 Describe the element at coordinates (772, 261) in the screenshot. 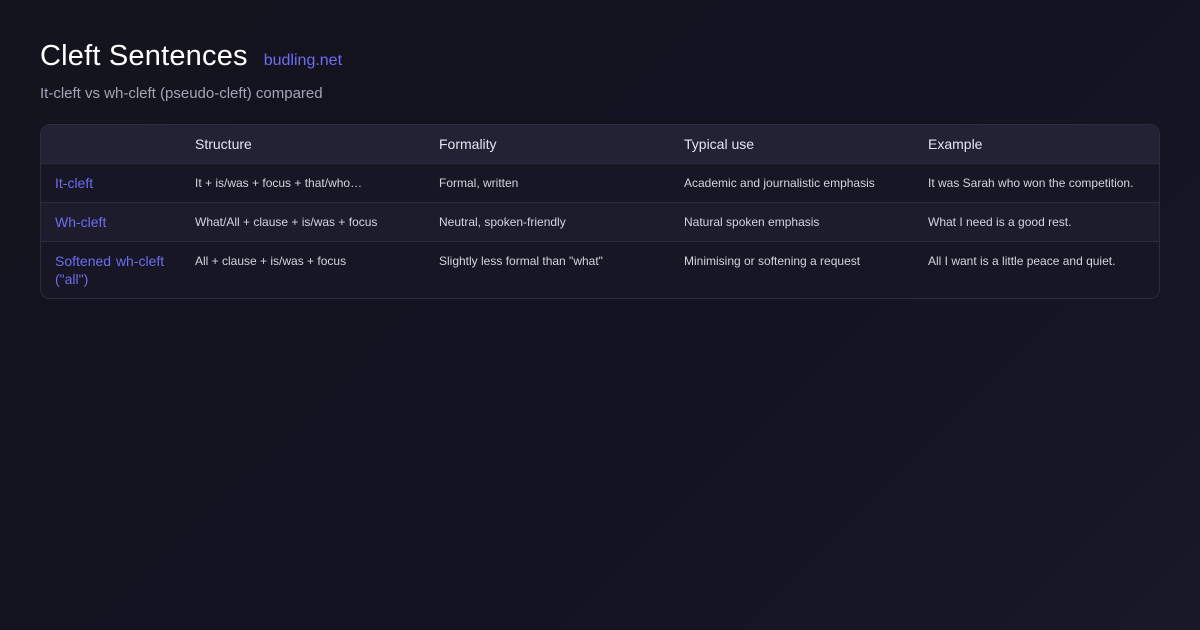

I see `cell-typical-use: Minimising or softening a request` at that location.